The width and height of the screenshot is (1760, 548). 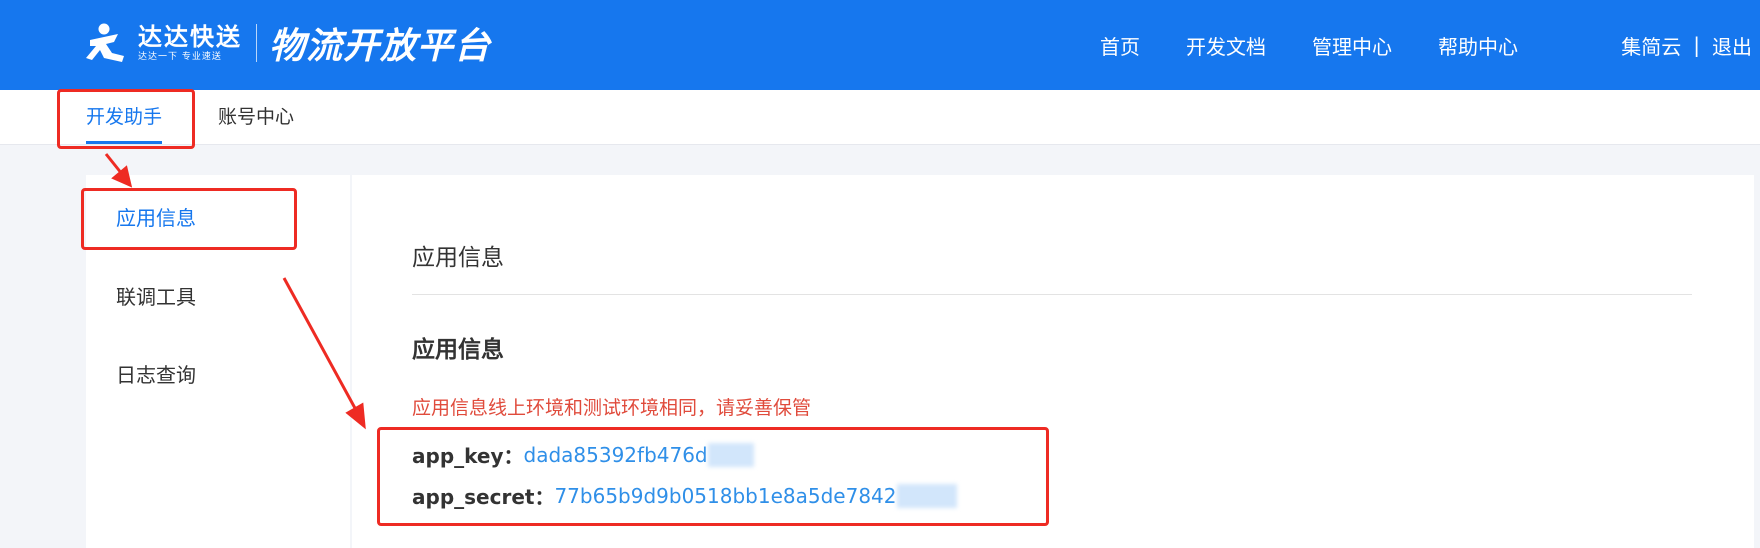 I want to click on annotation-box-dev-assistant, so click(x=126, y=119).